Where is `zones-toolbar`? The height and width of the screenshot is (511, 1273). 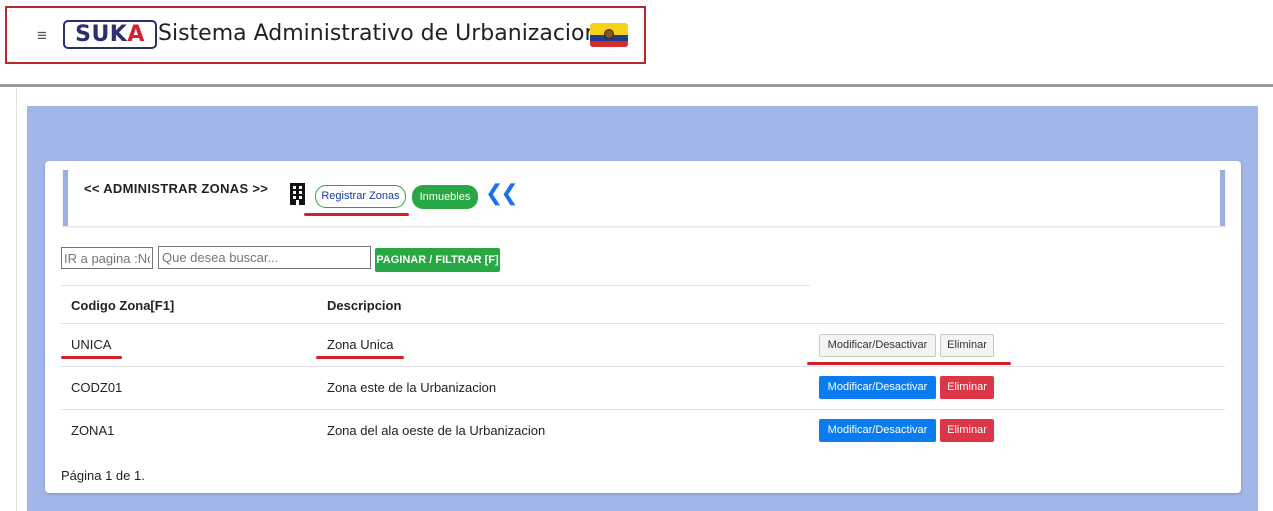 zones-toolbar is located at coordinates (644, 198).